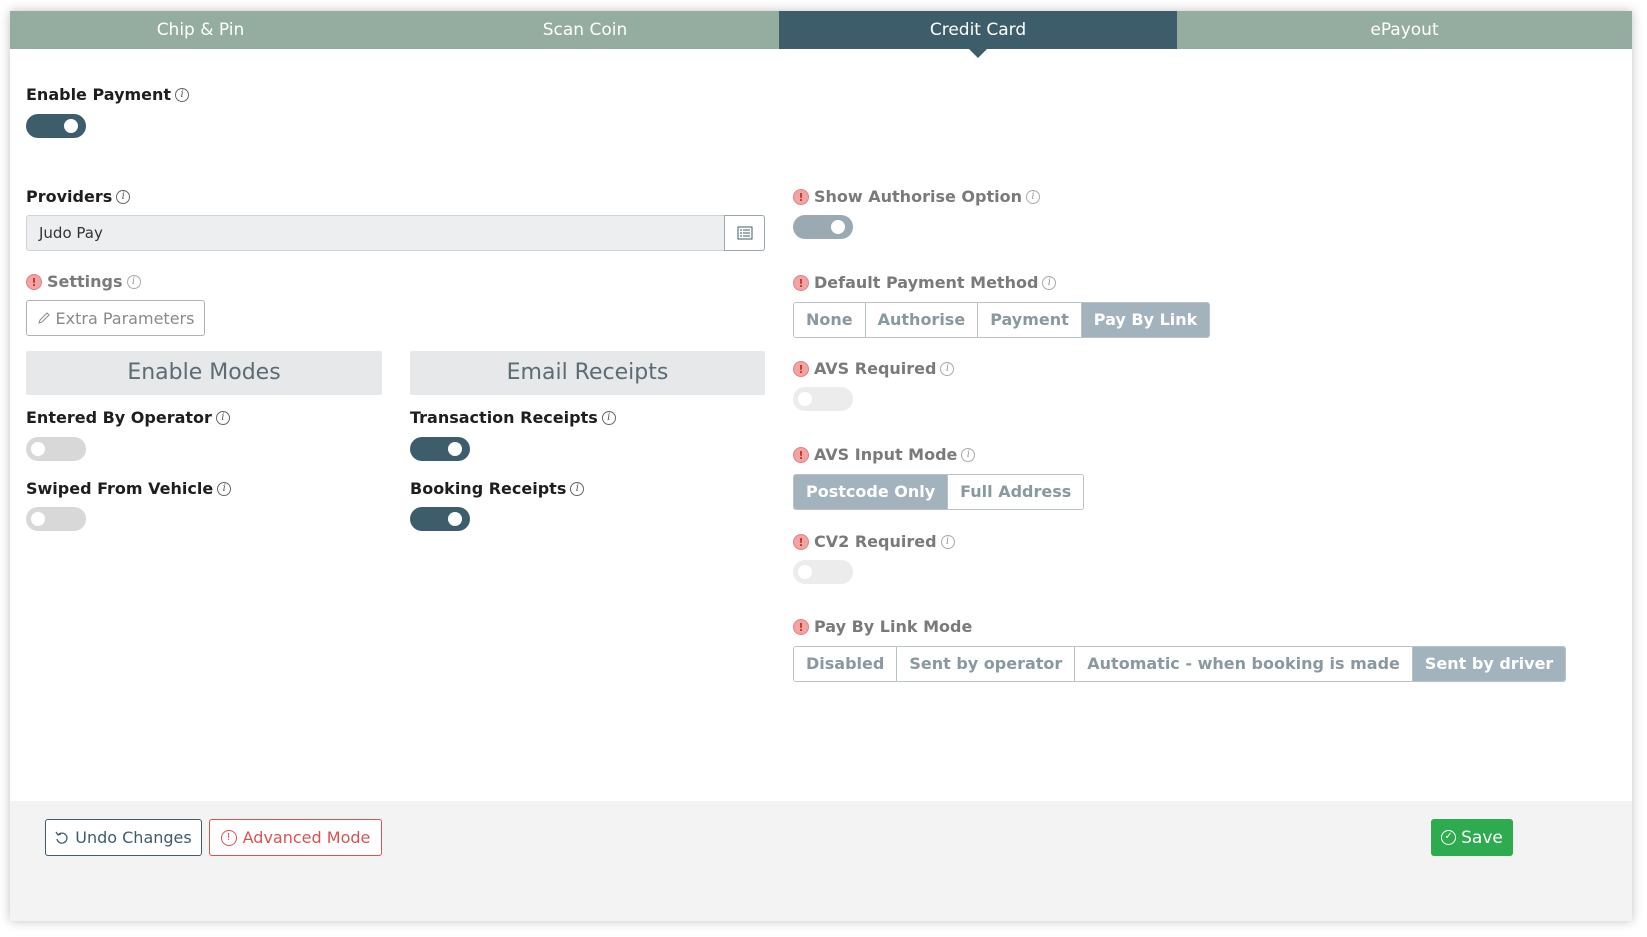 Image resolution: width=1647 pixels, height=937 pixels. I want to click on cv2-required-toggle, so click(823, 572).